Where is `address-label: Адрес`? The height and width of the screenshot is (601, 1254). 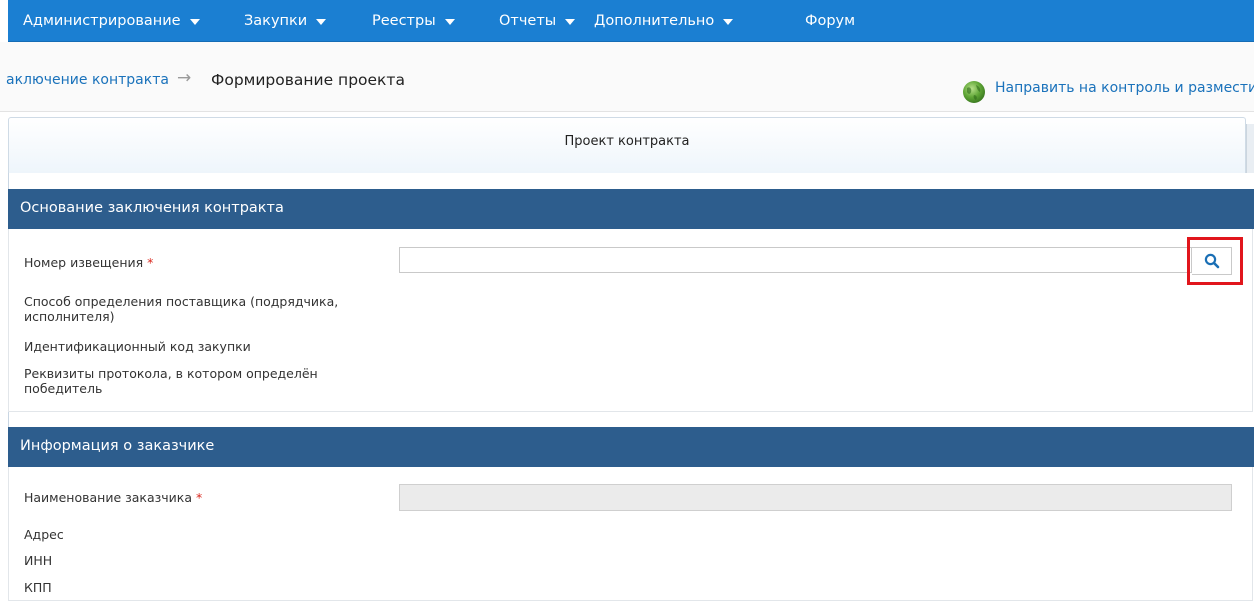 address-label: Адрес is located at coordinates (44, 534).